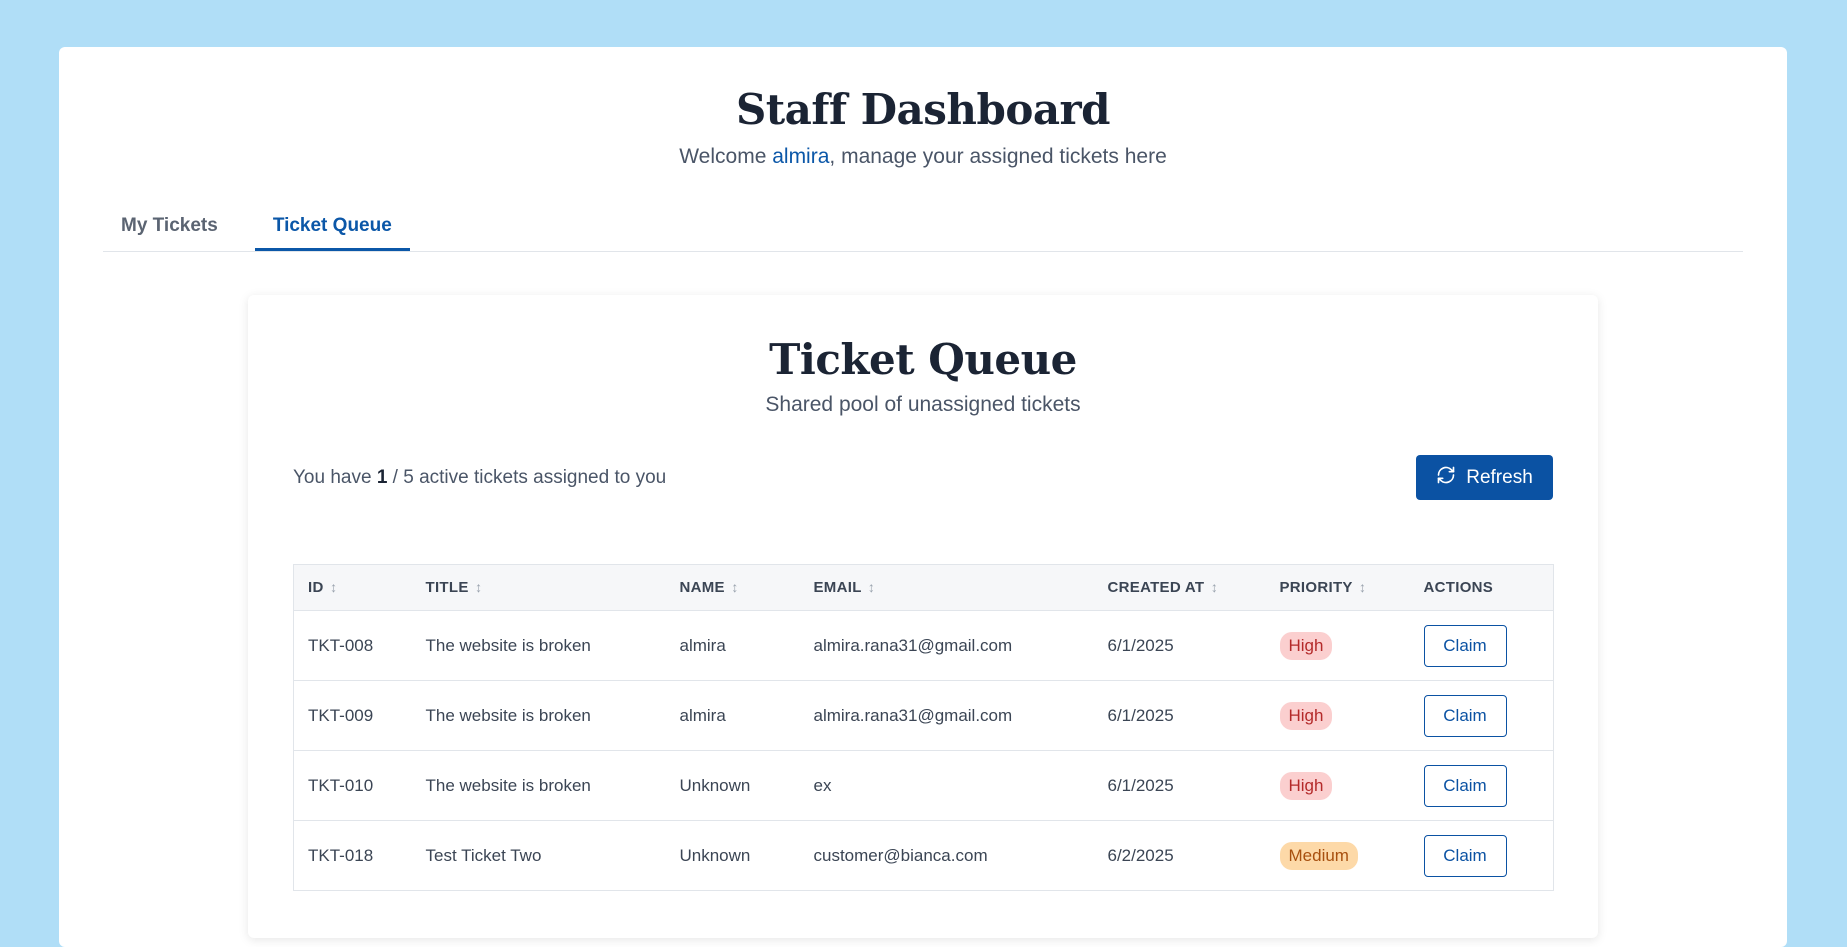 The height and width of the screenshot is (947, 1847). I want to click on column-header-created-at: CREATED AT ↕, so click(1179, 587).